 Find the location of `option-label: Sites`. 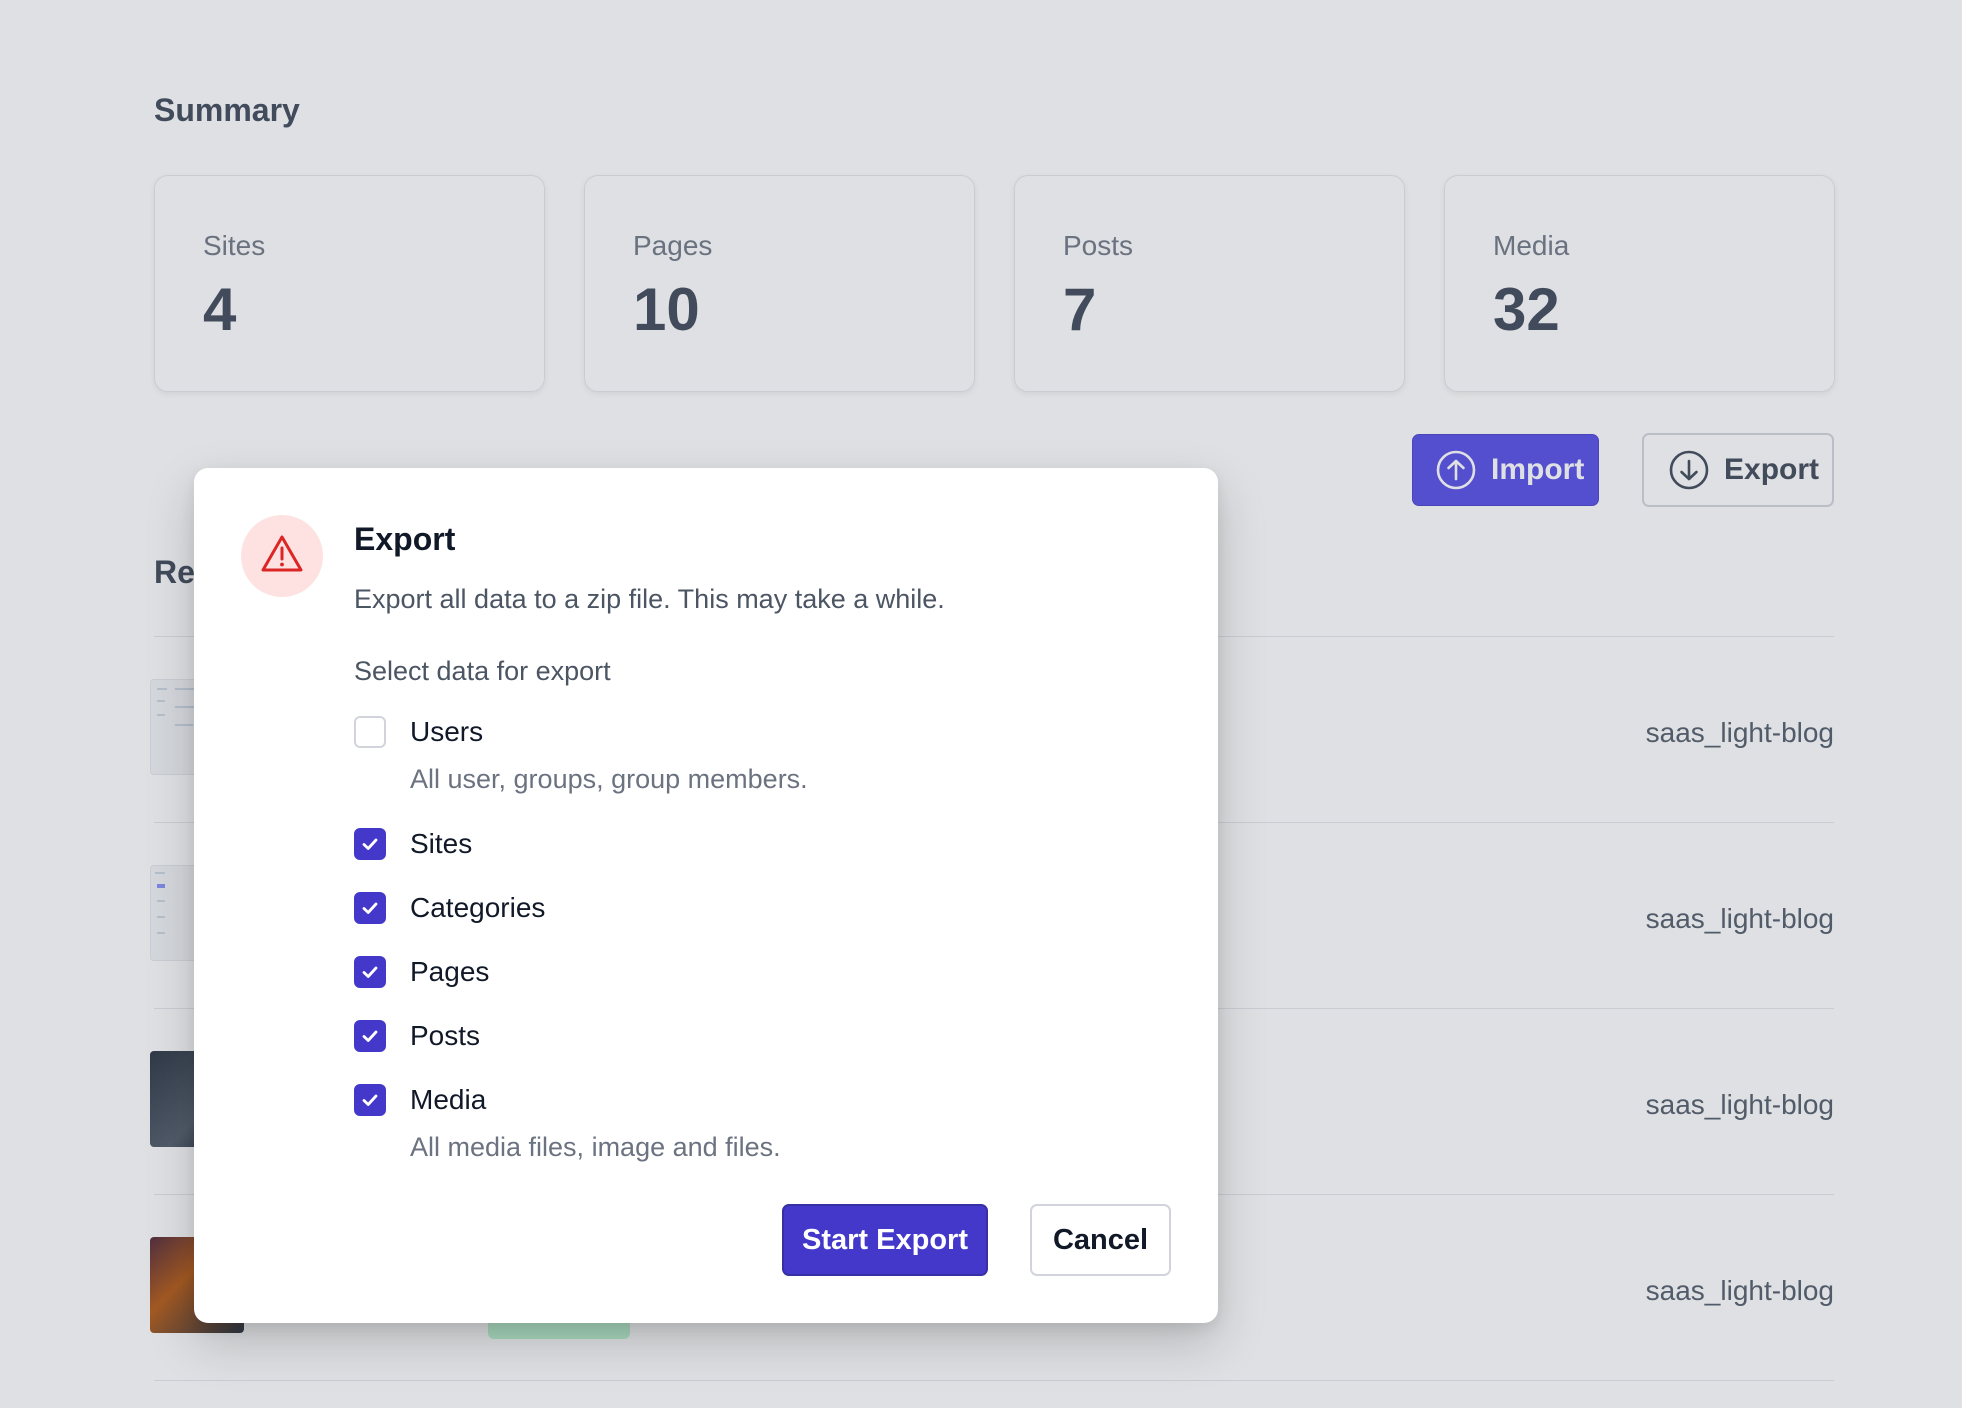

option-label: Sites is located at coordinates (441, 843).